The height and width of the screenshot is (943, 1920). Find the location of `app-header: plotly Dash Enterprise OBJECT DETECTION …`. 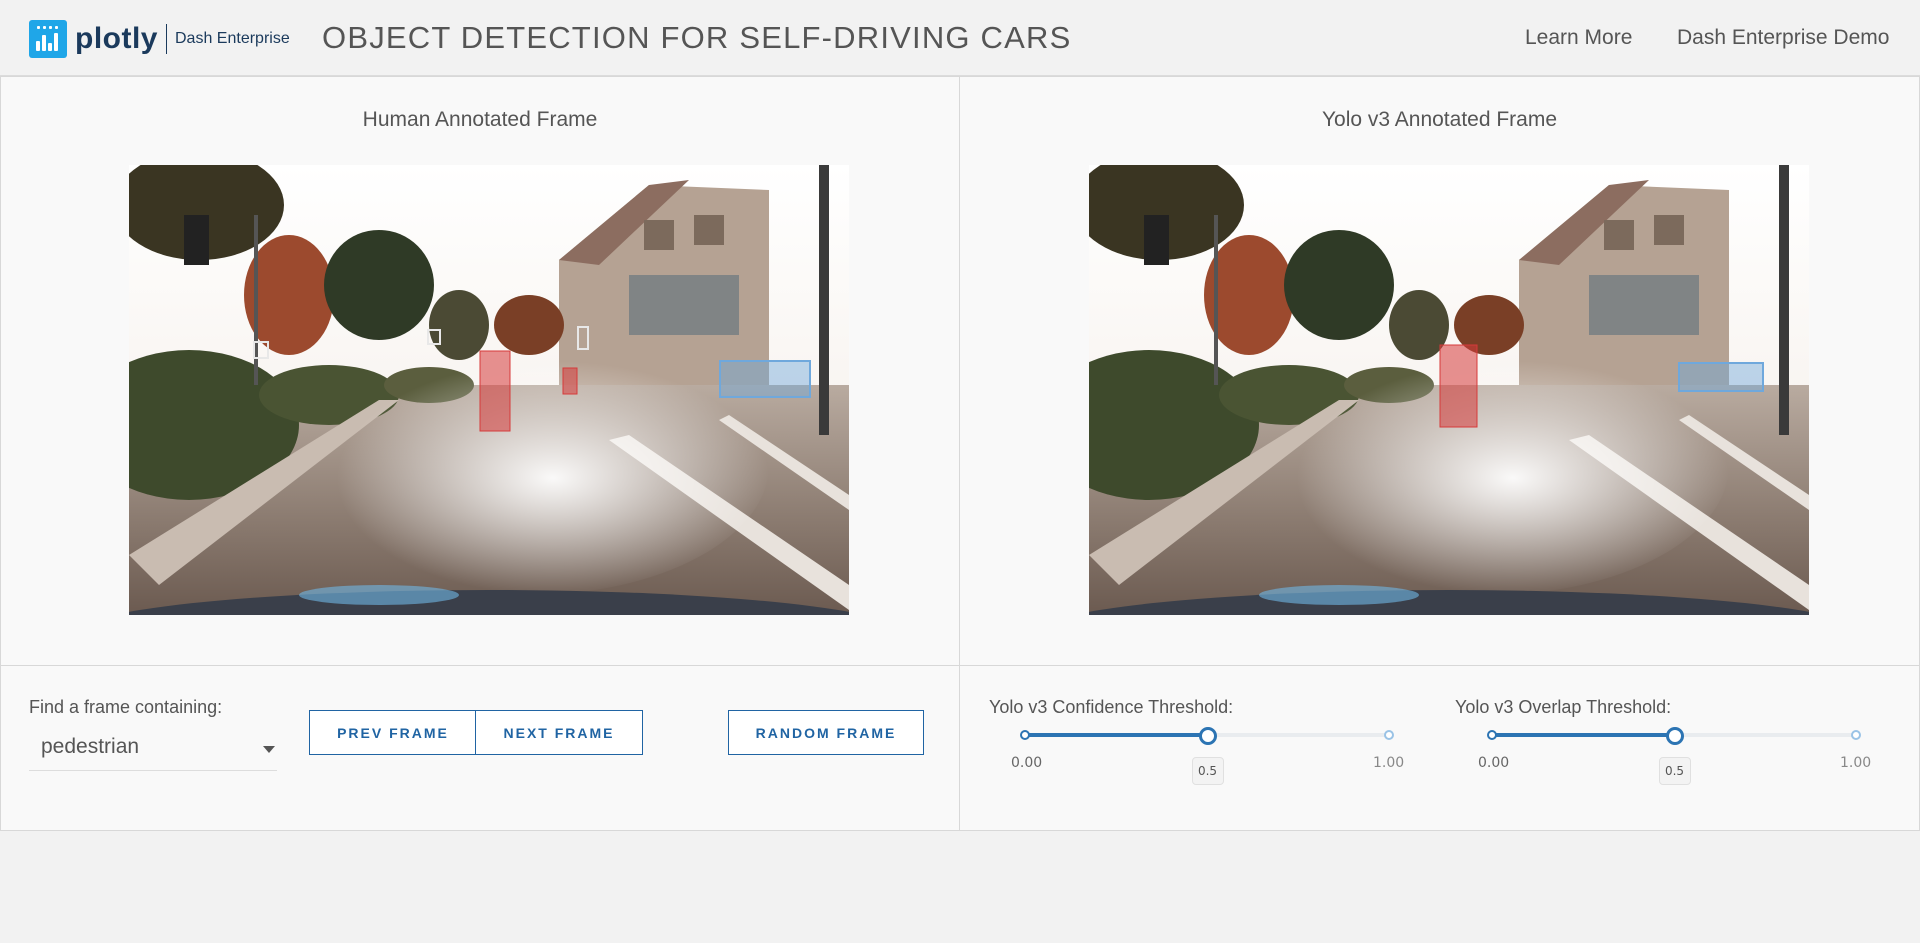

app-header: plotly Dash Enterprise OBJECT DETECTION … is located at coordinates (960, 38).